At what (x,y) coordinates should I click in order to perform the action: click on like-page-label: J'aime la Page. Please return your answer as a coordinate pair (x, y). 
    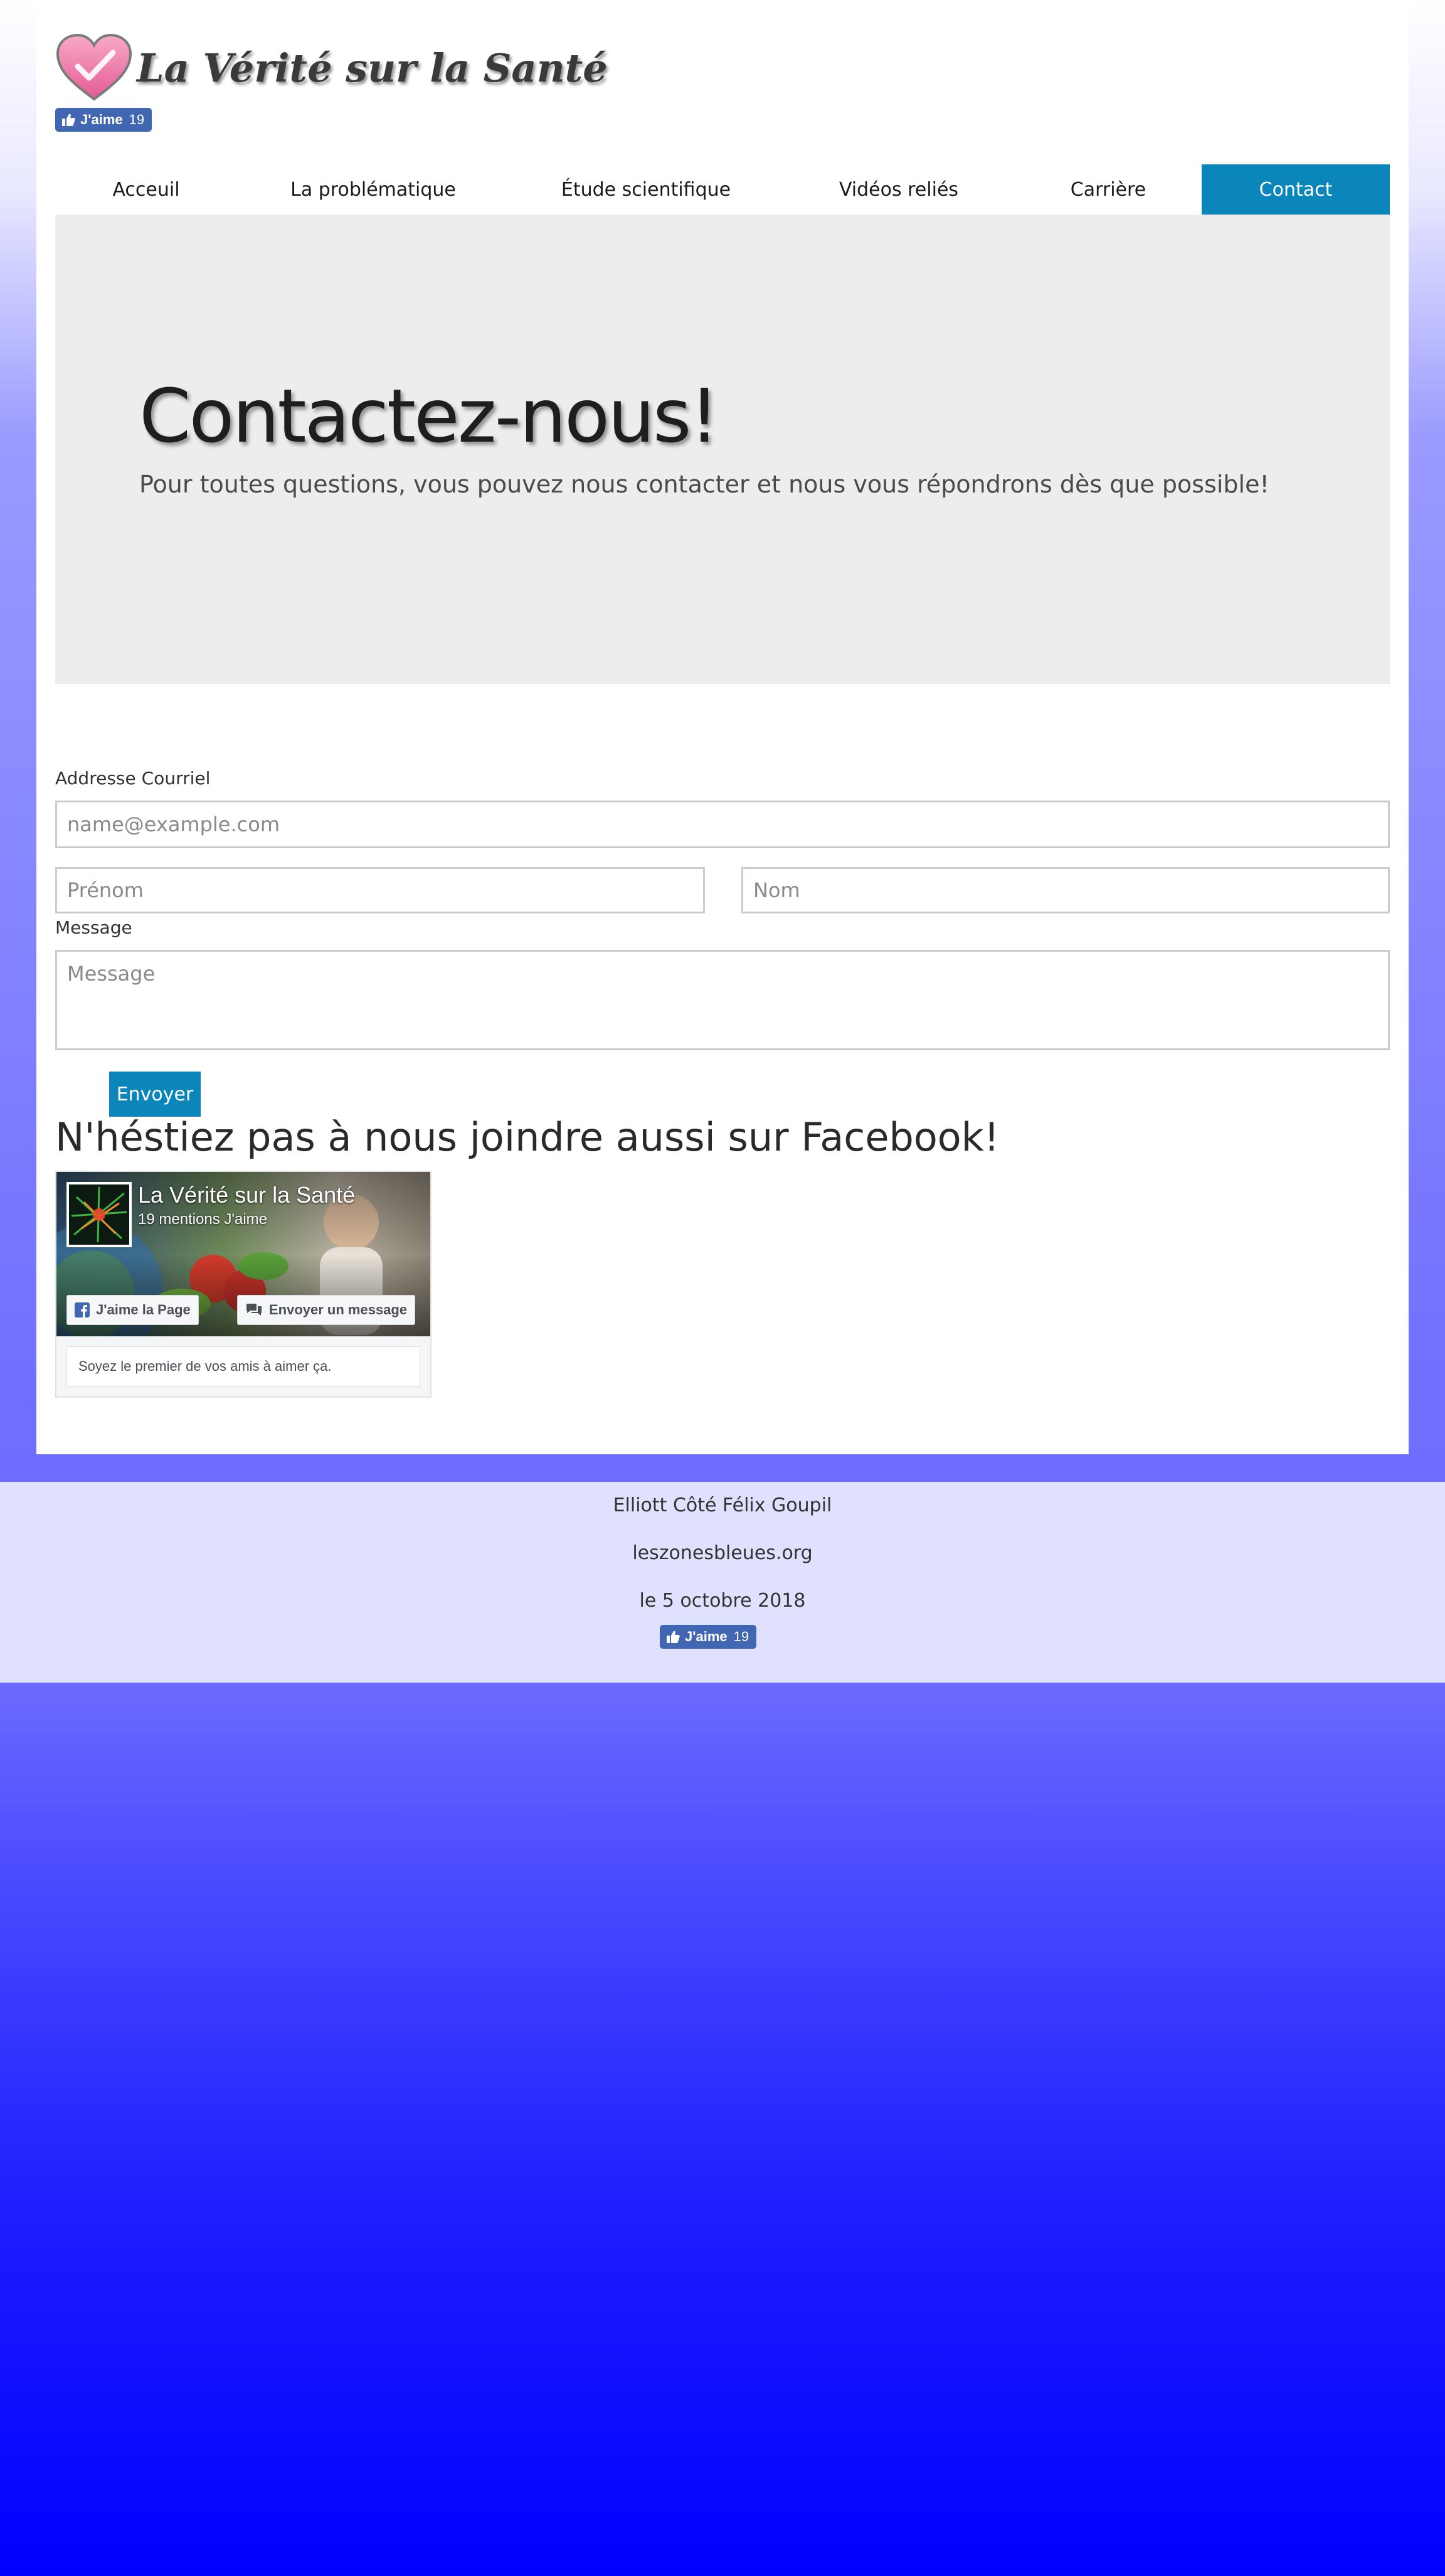
    Looking at the image, I should click on (143, 1309).